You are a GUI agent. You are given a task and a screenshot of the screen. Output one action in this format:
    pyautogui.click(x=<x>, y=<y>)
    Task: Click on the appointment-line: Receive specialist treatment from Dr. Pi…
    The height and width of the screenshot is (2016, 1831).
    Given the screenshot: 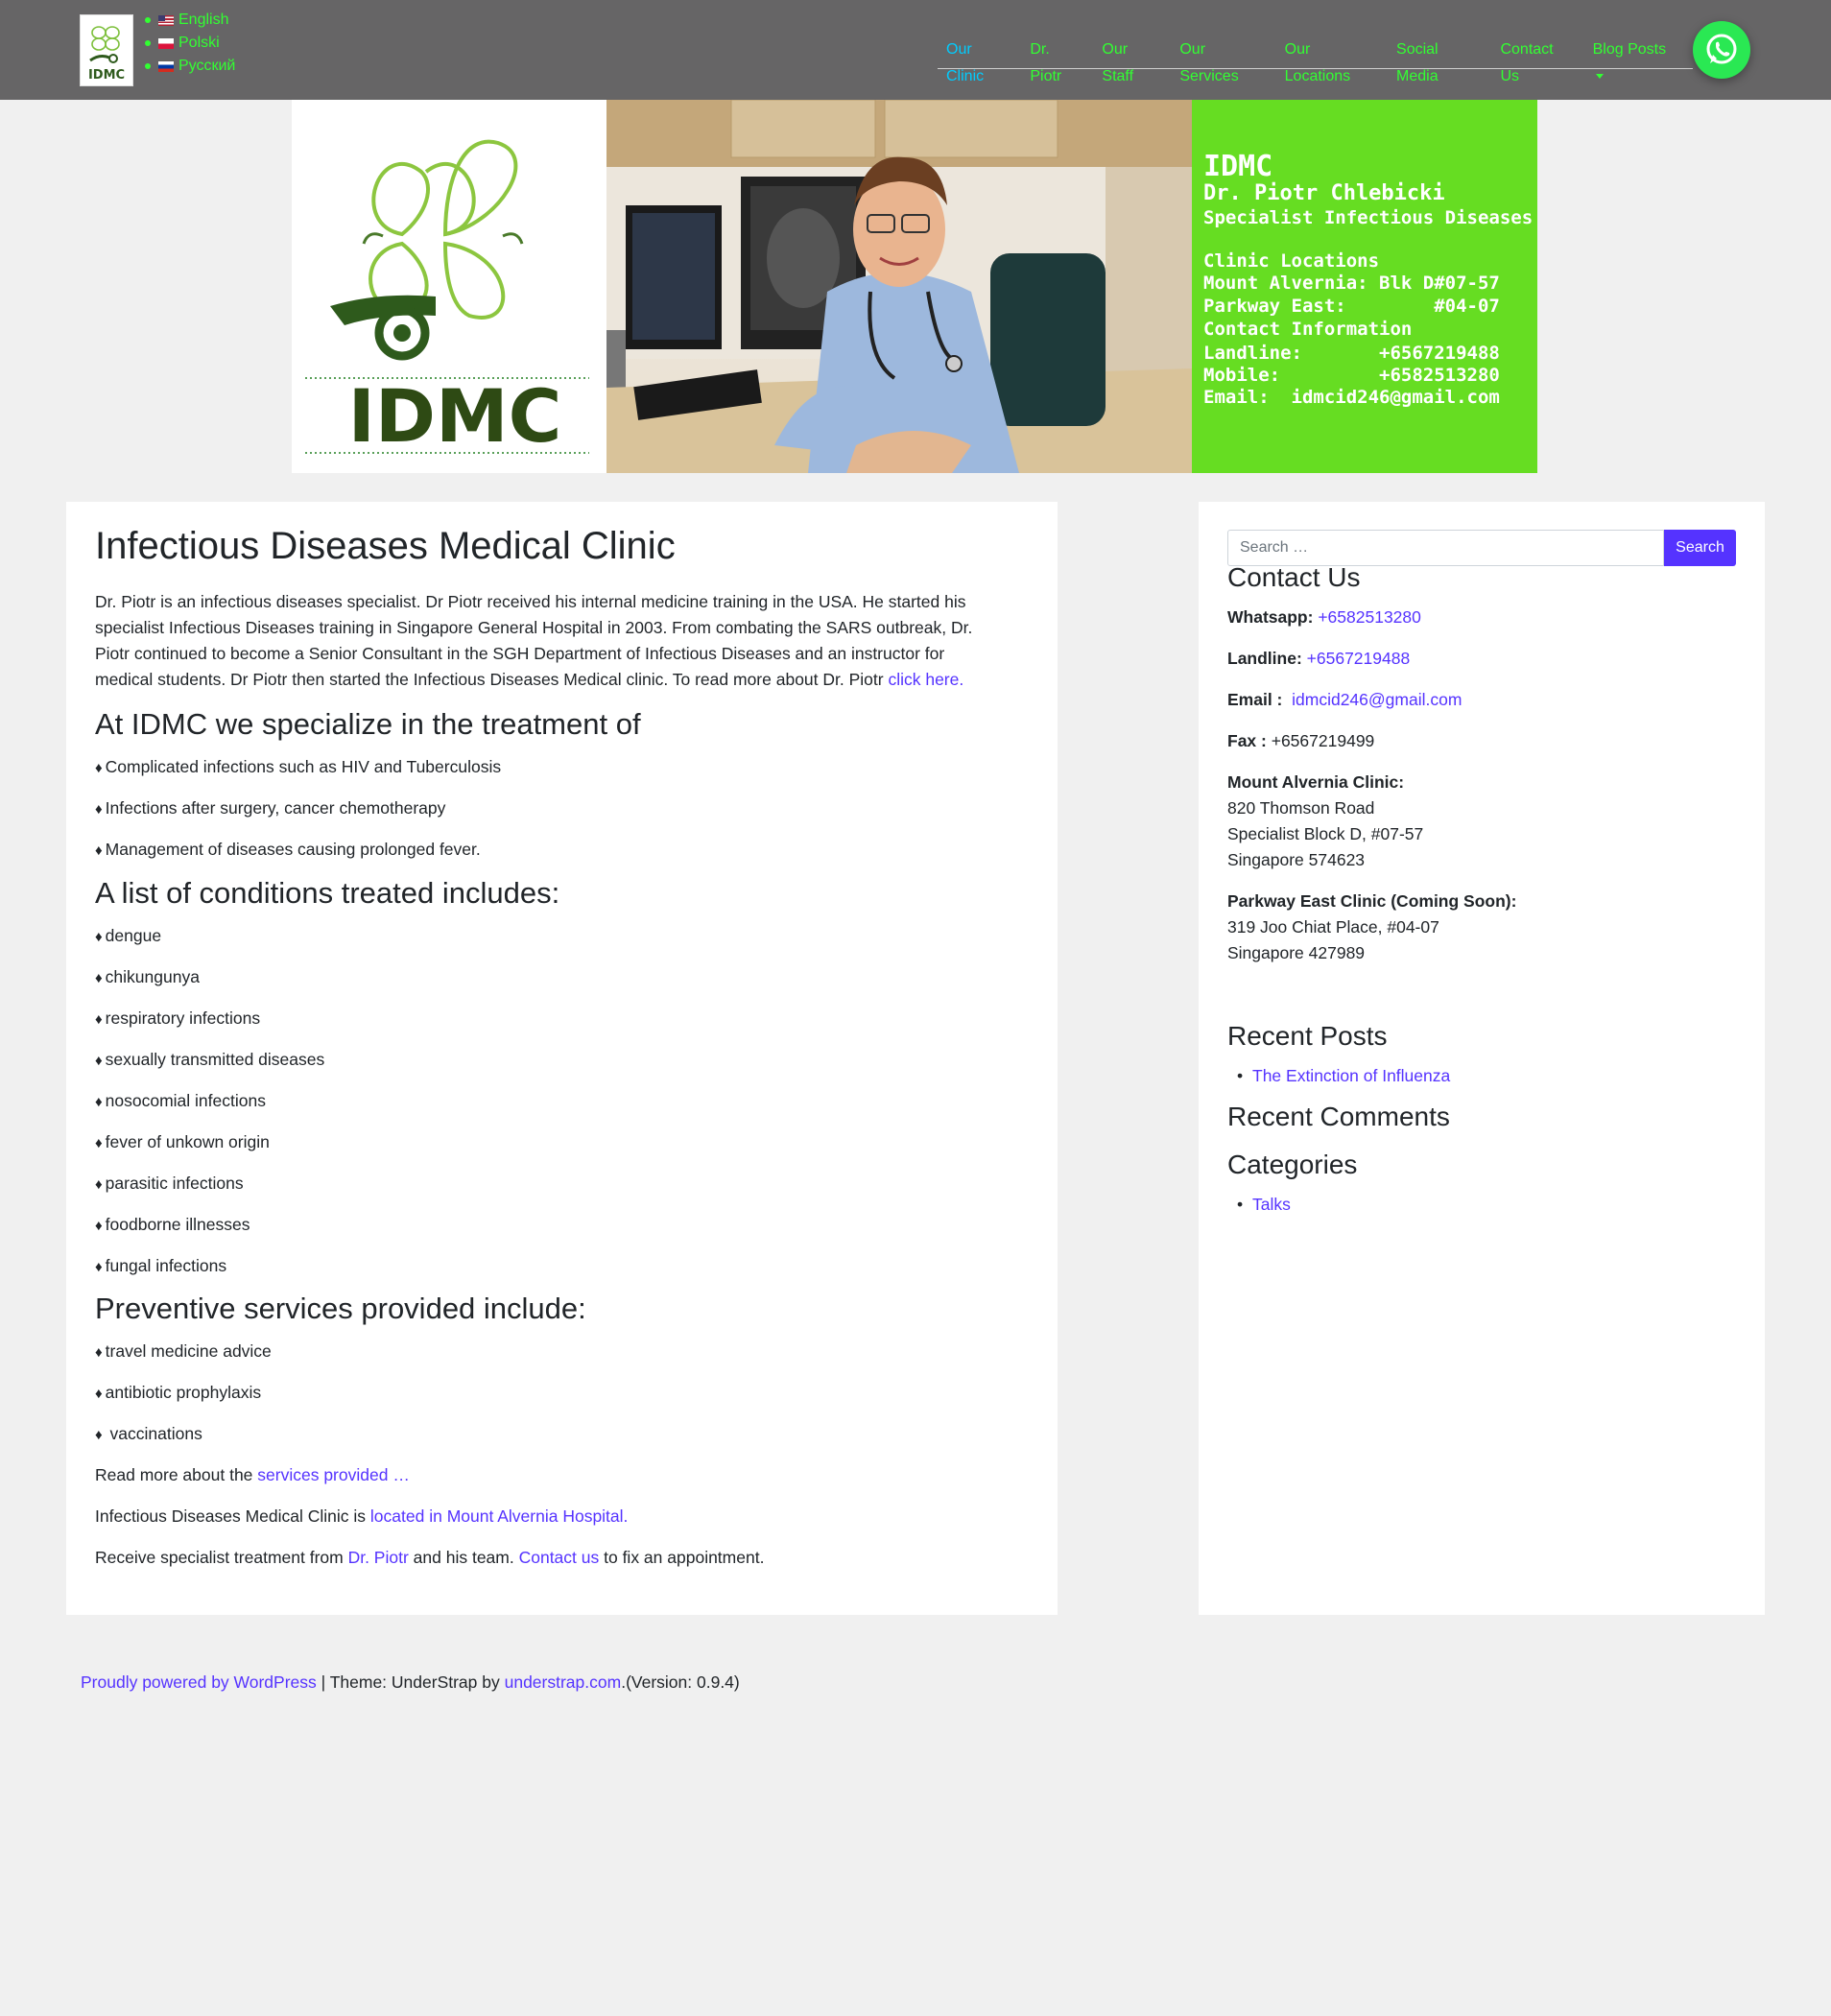 What is the action you would take?
    pyautogui.click(x=430, y=1557)
    